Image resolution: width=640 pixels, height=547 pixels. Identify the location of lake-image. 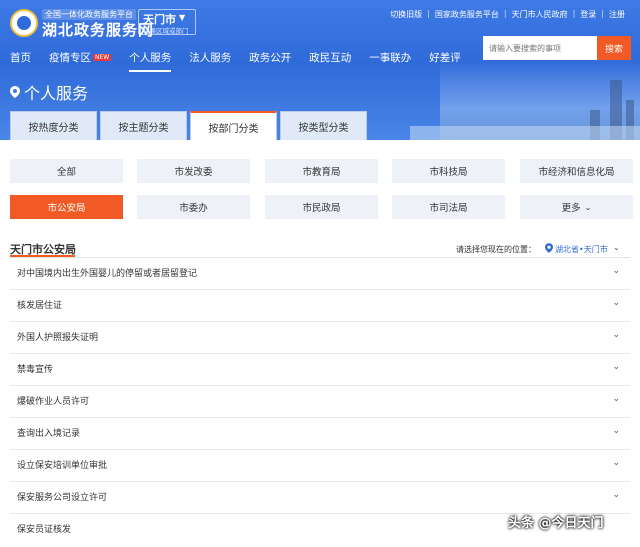
(525, 133).